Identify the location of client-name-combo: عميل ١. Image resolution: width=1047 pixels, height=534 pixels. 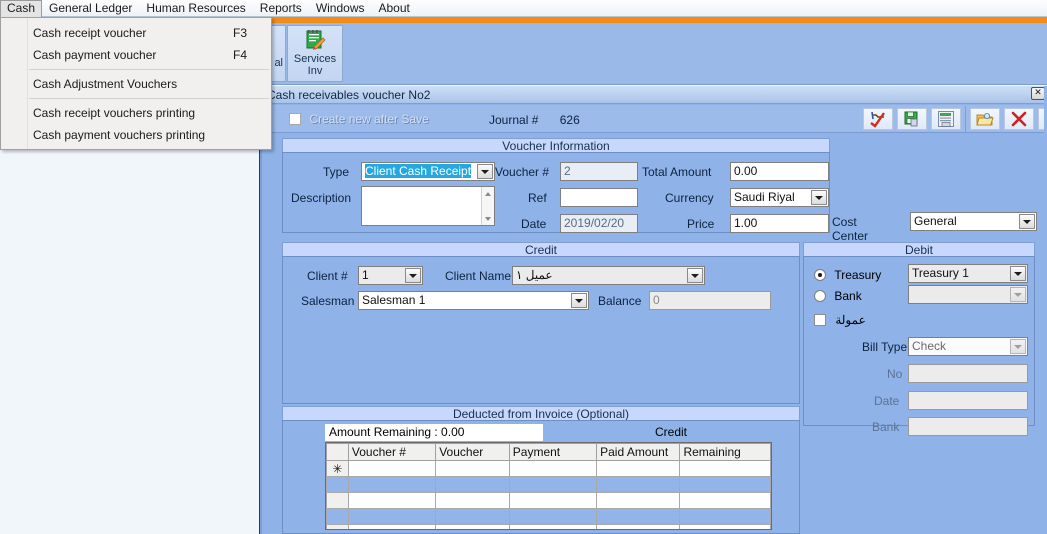
(608, 275).